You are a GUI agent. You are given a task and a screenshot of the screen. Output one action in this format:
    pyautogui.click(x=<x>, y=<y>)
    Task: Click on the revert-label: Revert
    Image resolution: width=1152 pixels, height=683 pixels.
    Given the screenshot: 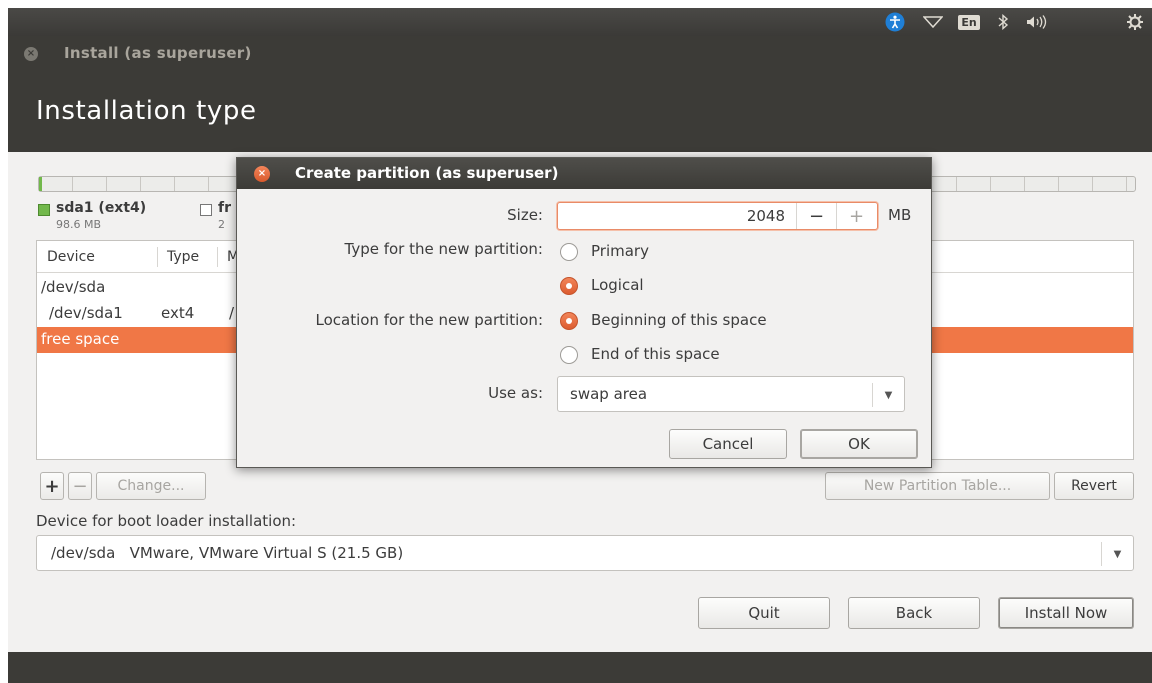 What is the action you would take?
    pyautogui.click(x=1094, y=486)
    